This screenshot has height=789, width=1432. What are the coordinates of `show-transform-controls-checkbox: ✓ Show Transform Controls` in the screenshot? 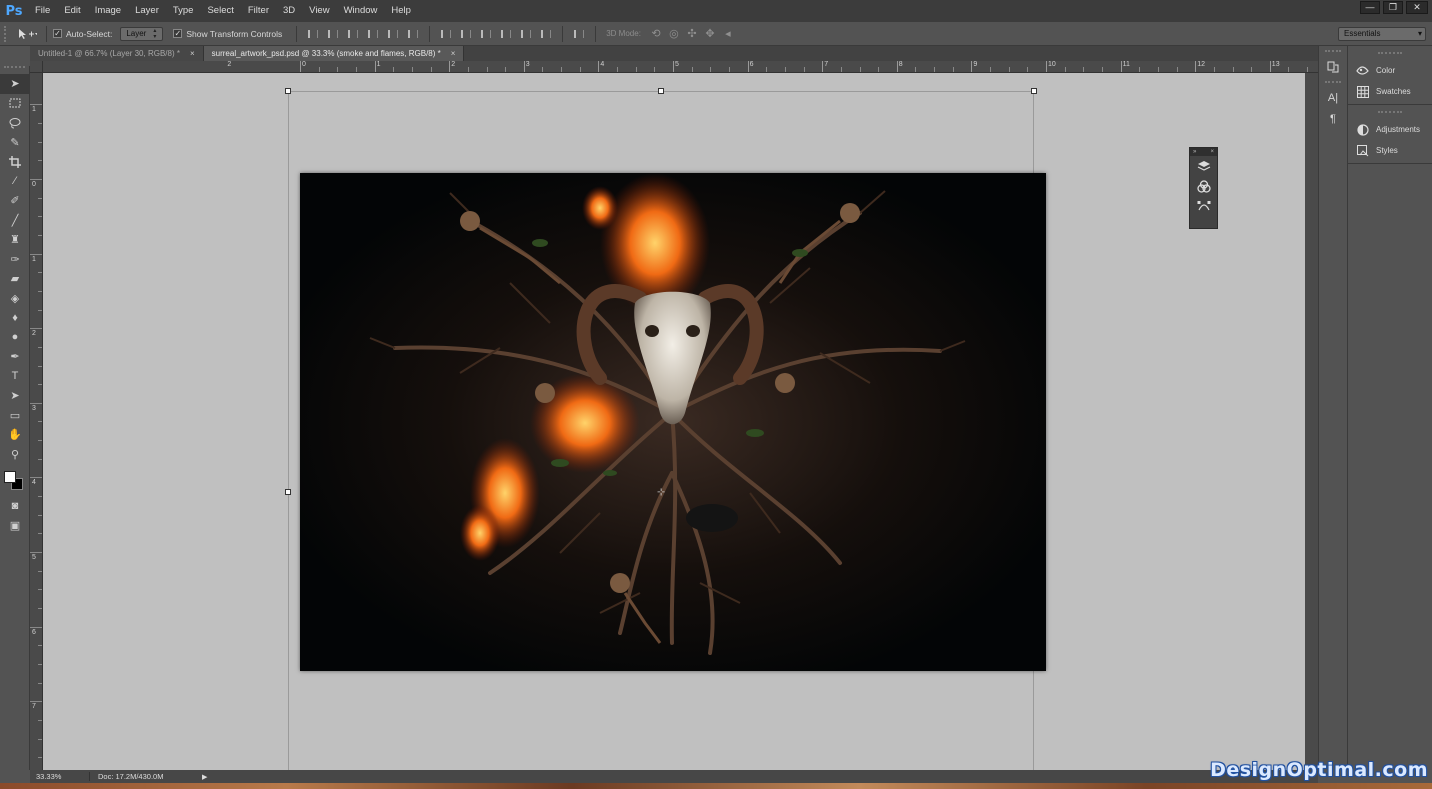 It's located at (227, 34).